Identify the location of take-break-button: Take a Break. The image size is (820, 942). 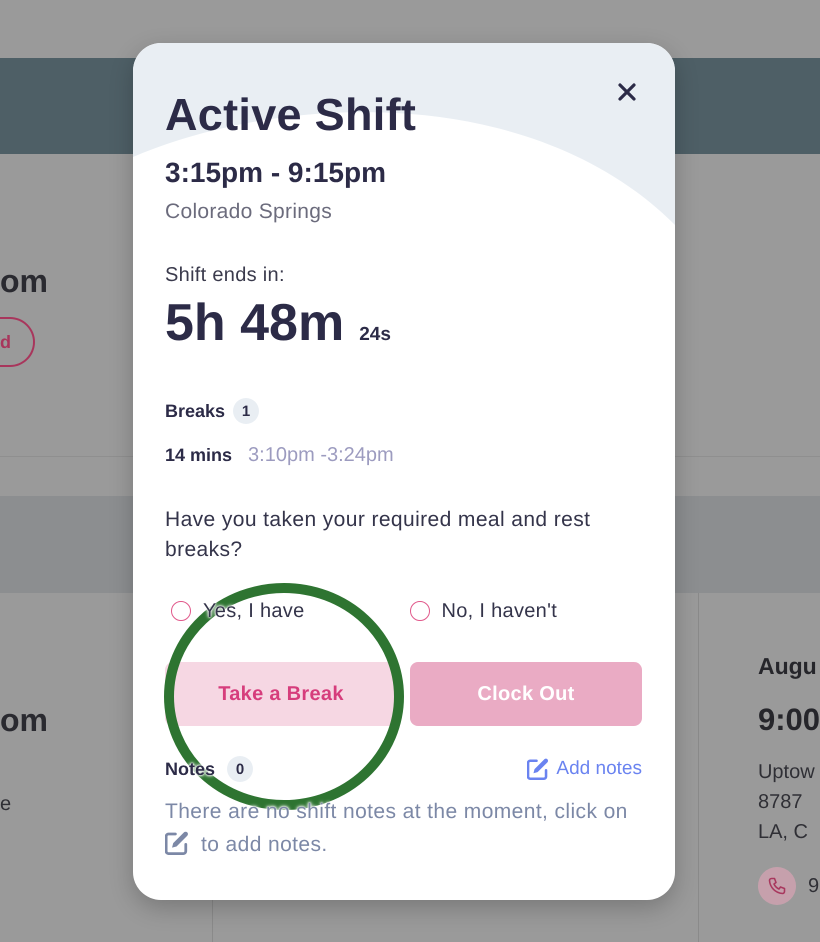
(281, 694).